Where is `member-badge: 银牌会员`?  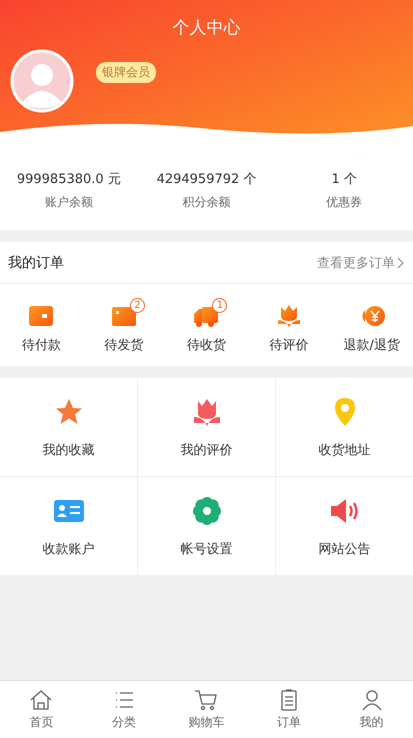
member-badge: 银牌会员 is located at coordinates (126, 72).